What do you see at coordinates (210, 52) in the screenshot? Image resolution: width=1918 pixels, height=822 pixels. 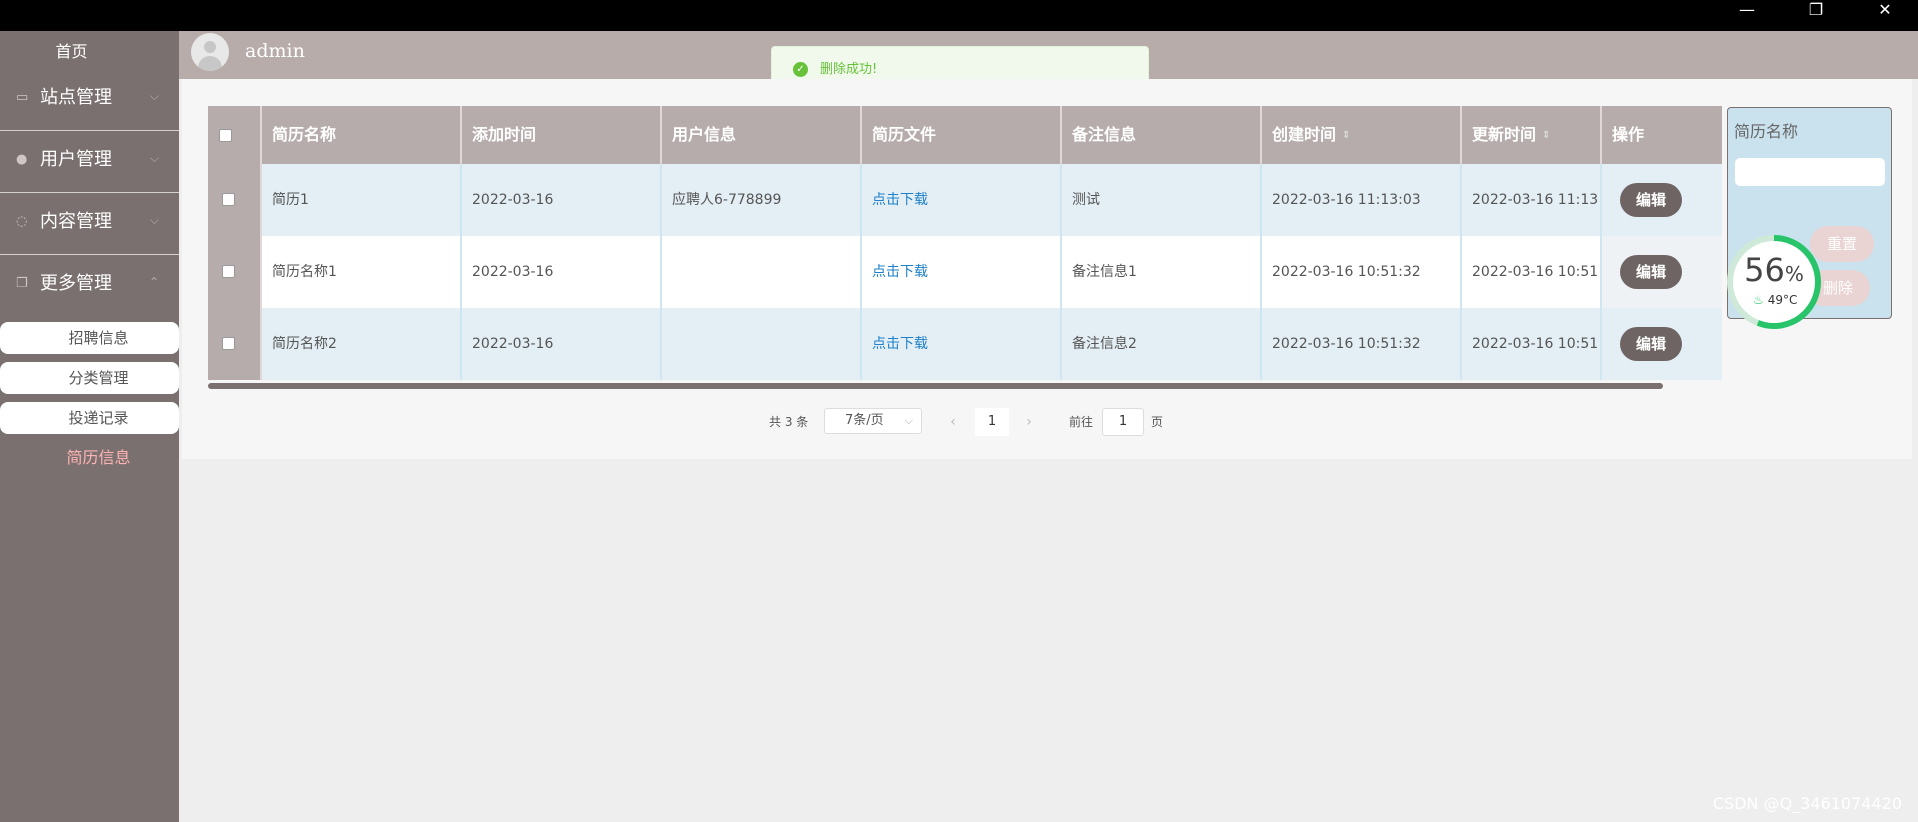 I see `avatar` at bounding box center [210, 52].